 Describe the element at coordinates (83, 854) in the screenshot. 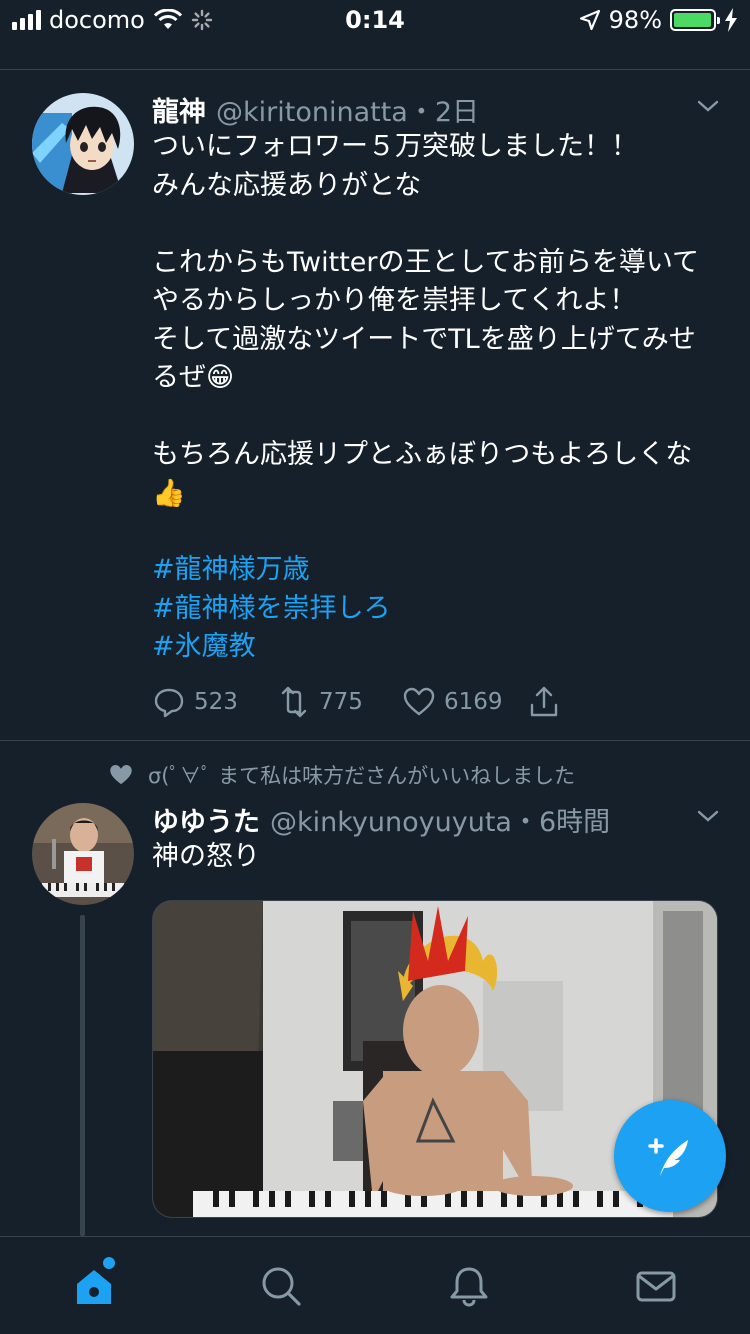

I see `avatar-kinkyunoyuyuta` at that location.